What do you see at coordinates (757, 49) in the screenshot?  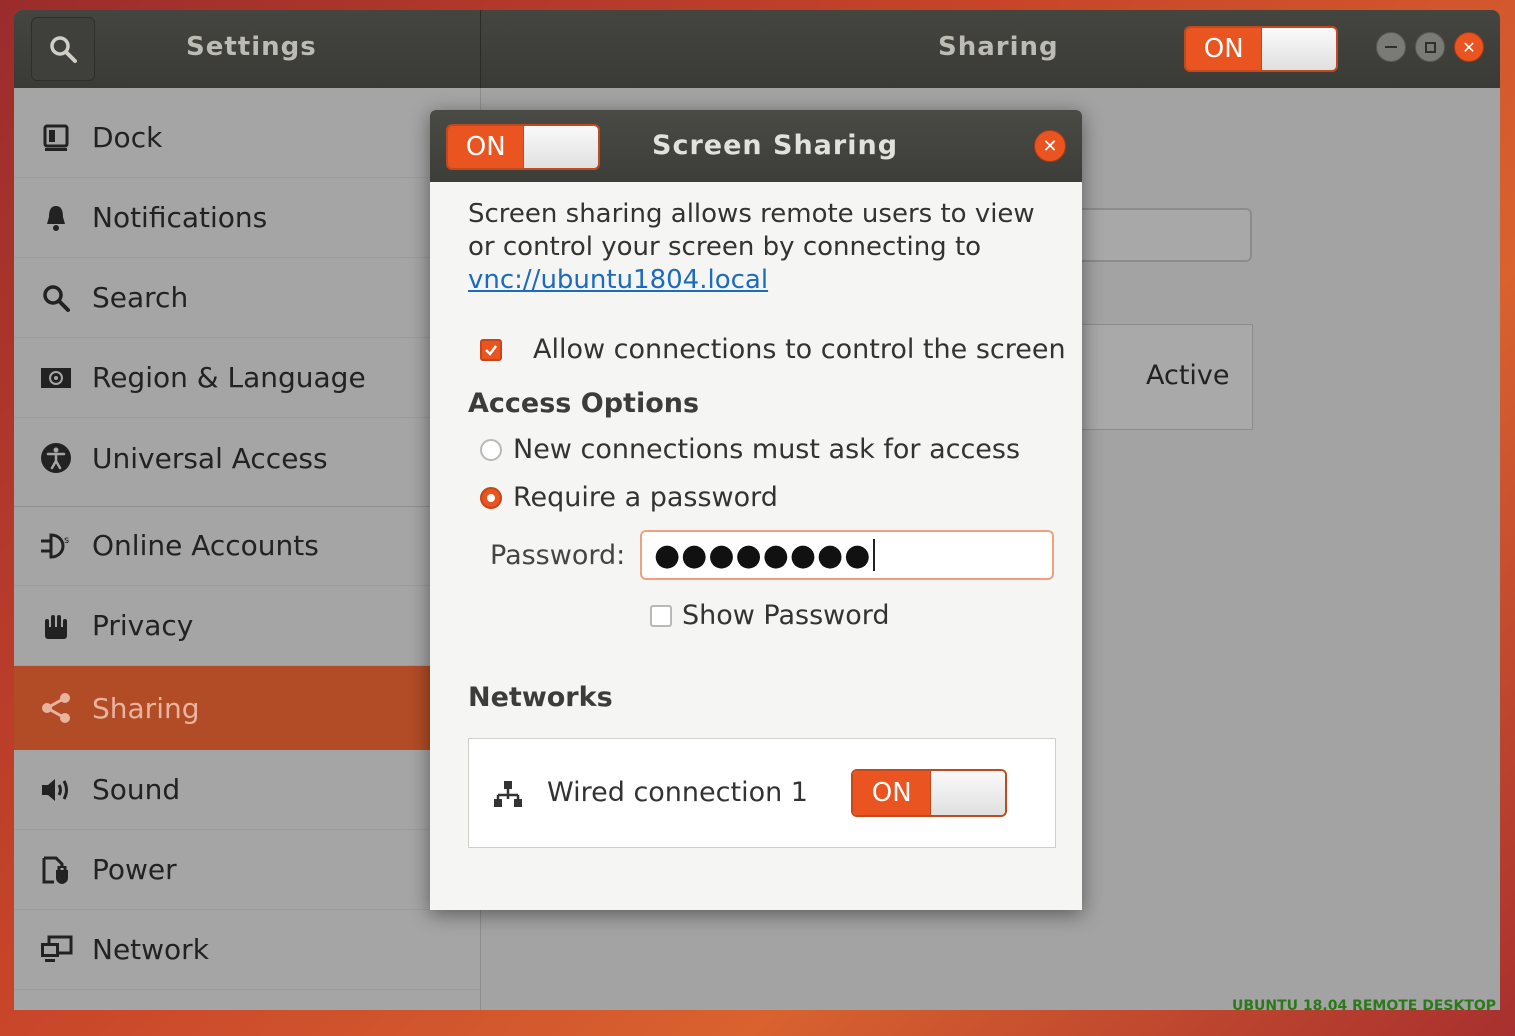 I see `header-bar: Settings Sharing ON ✕` at bounding box center [757, 49].